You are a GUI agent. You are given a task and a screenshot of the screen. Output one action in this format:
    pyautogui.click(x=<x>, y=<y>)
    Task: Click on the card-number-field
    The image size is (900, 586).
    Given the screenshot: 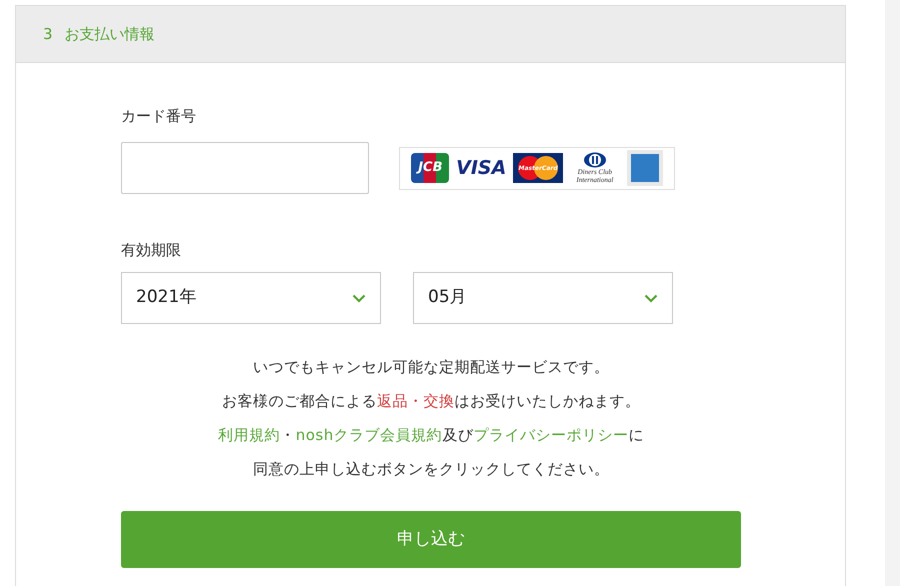 What is the action you would take?
    pyautogui.click(x=245, y=168)
    